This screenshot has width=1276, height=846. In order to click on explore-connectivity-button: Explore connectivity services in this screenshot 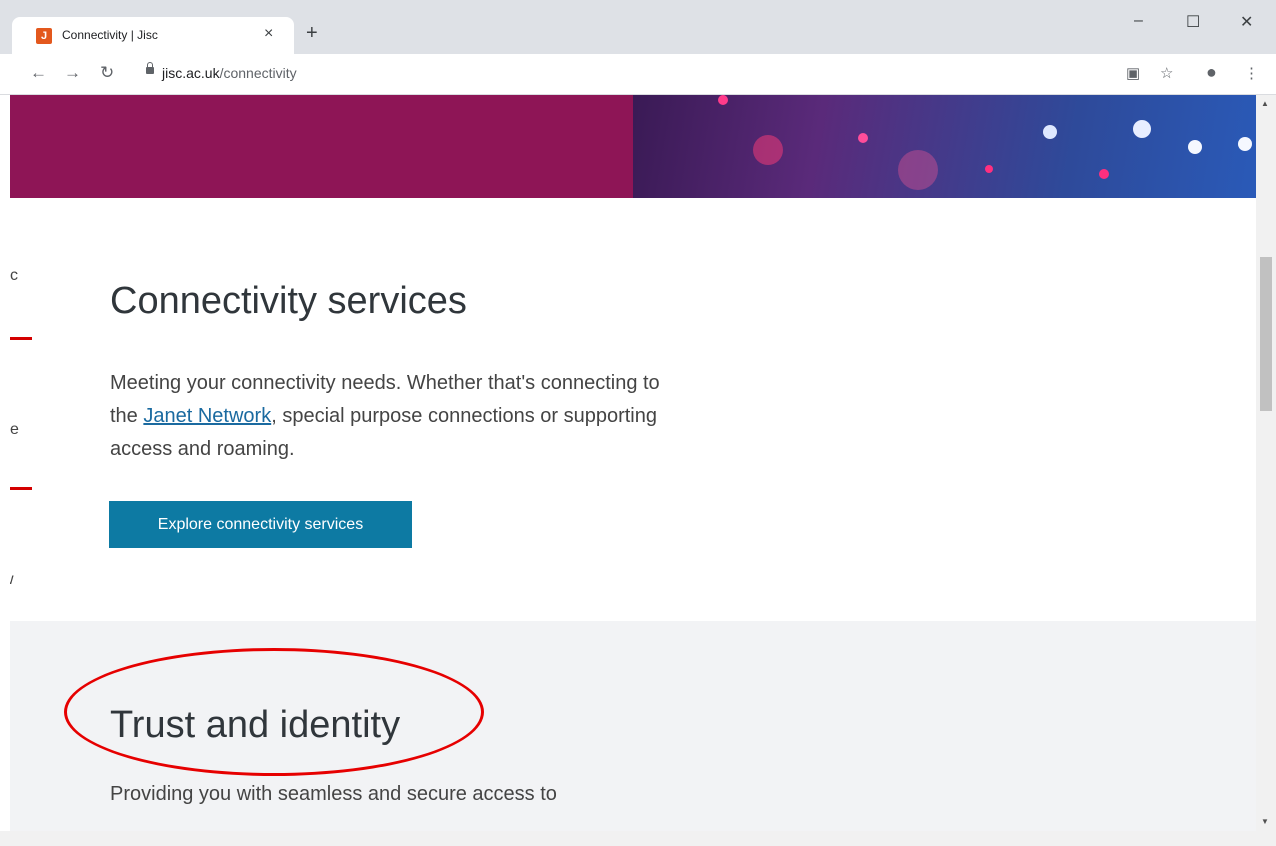, I will do `click(260, 524)`.